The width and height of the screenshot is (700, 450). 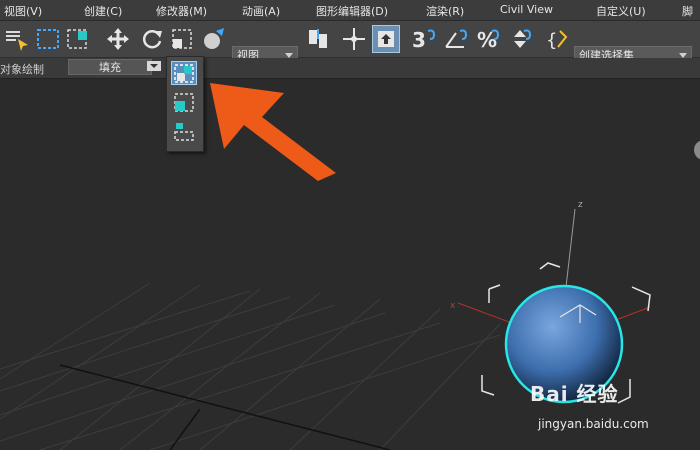 I want to click on rotate-icon, so click(x=152, y=39).